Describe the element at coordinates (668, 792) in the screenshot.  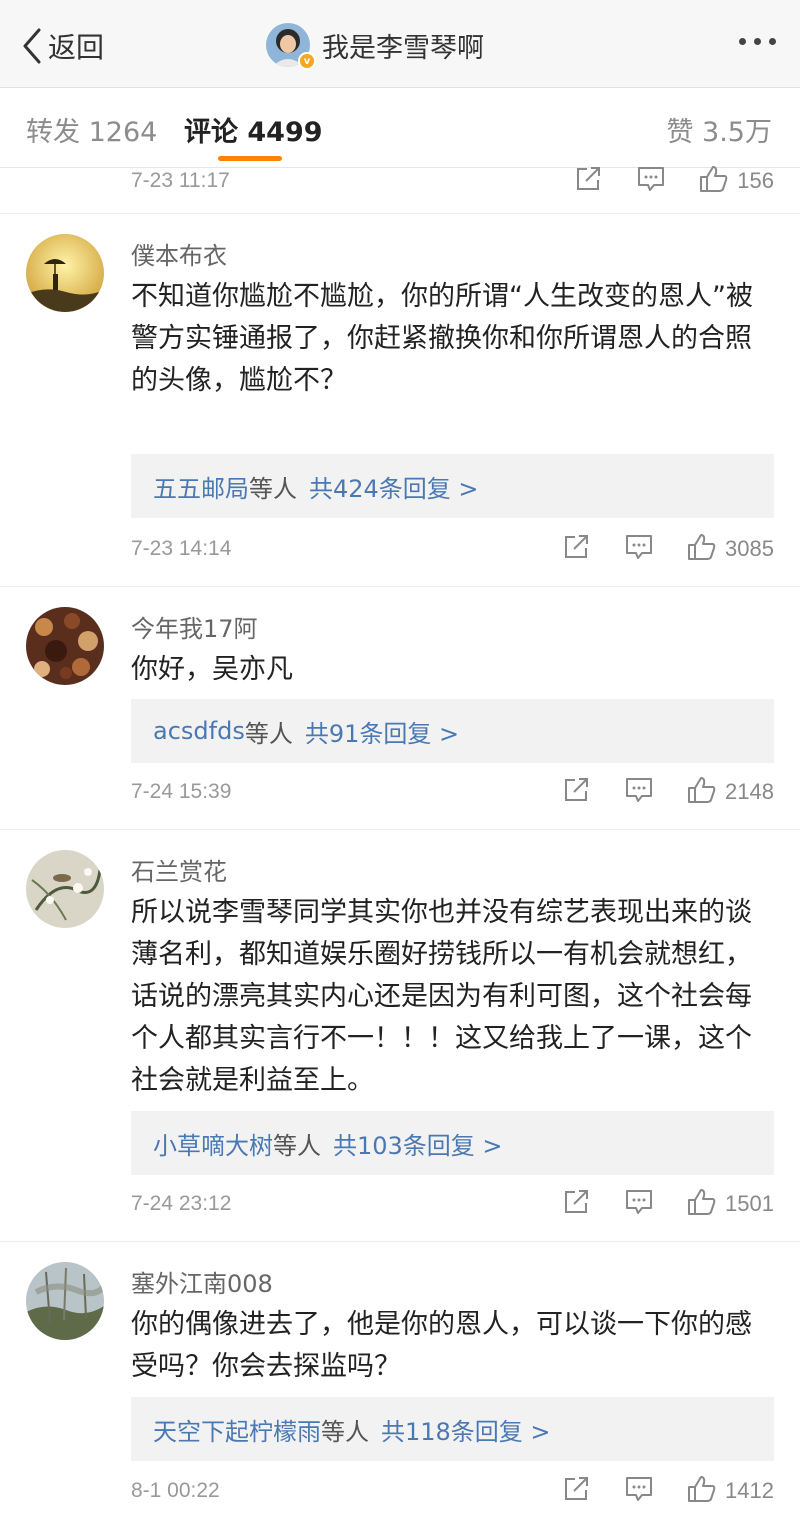
I see `comment-actions: 2148` at that location.